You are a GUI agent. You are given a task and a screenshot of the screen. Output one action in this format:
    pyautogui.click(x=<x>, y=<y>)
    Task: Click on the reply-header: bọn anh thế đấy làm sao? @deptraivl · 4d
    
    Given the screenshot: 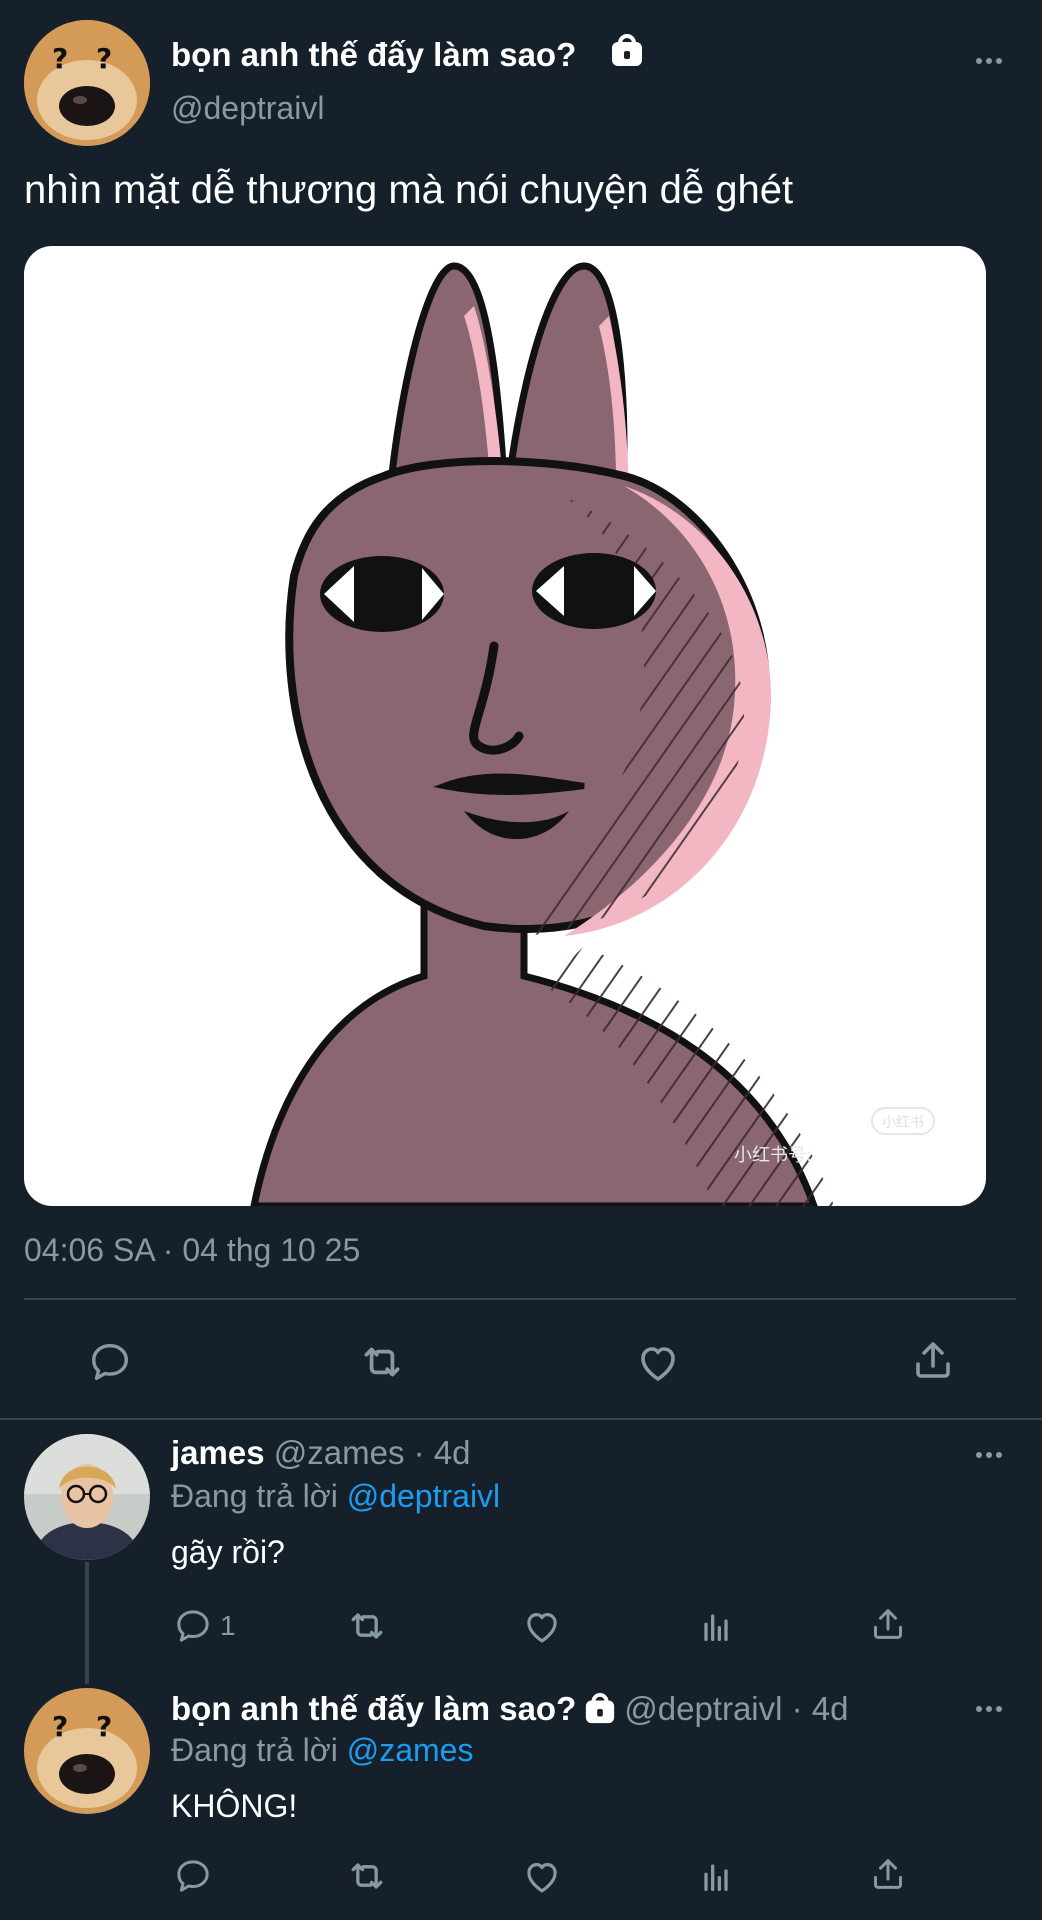 What is the action you would take?
    pyautogui.click(x=510, y=1709)
    